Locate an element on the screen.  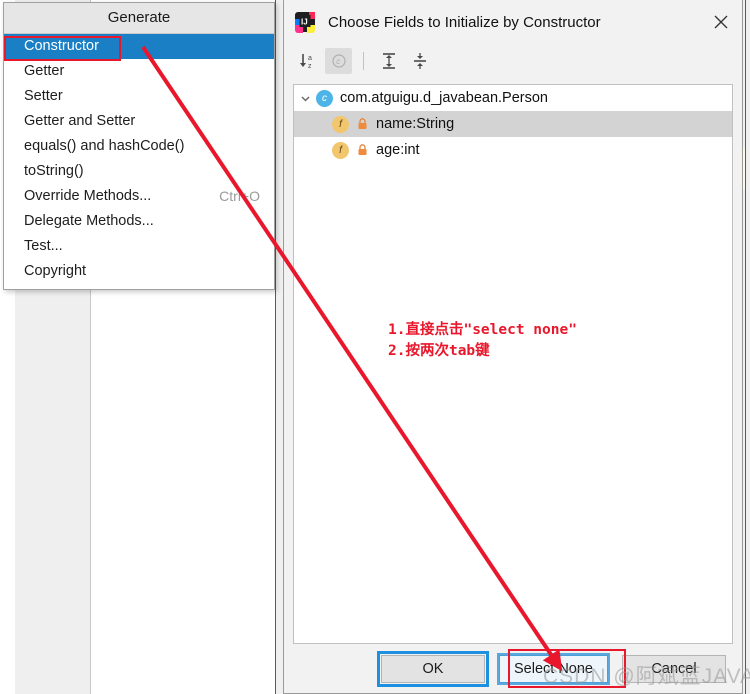
annotation-instructions: 1.直接点击"select none" 2.按两次tab键 is located at coordinates (482, 341).